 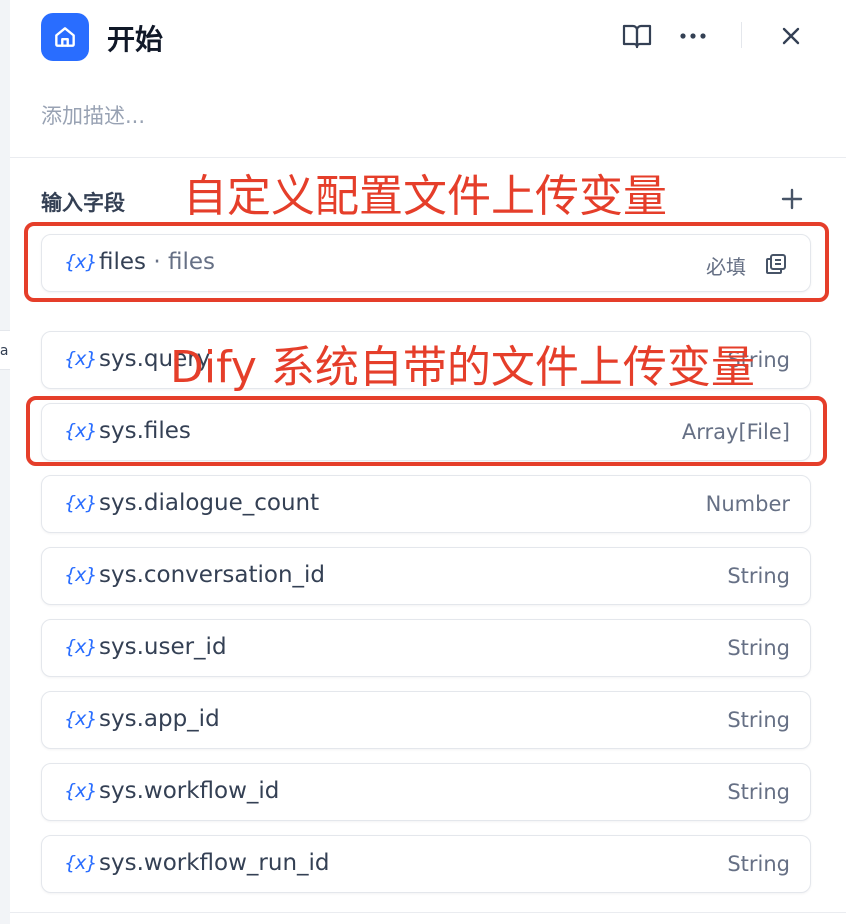 I want to click on variable-type: Array[File], so click(x=735, y=432).